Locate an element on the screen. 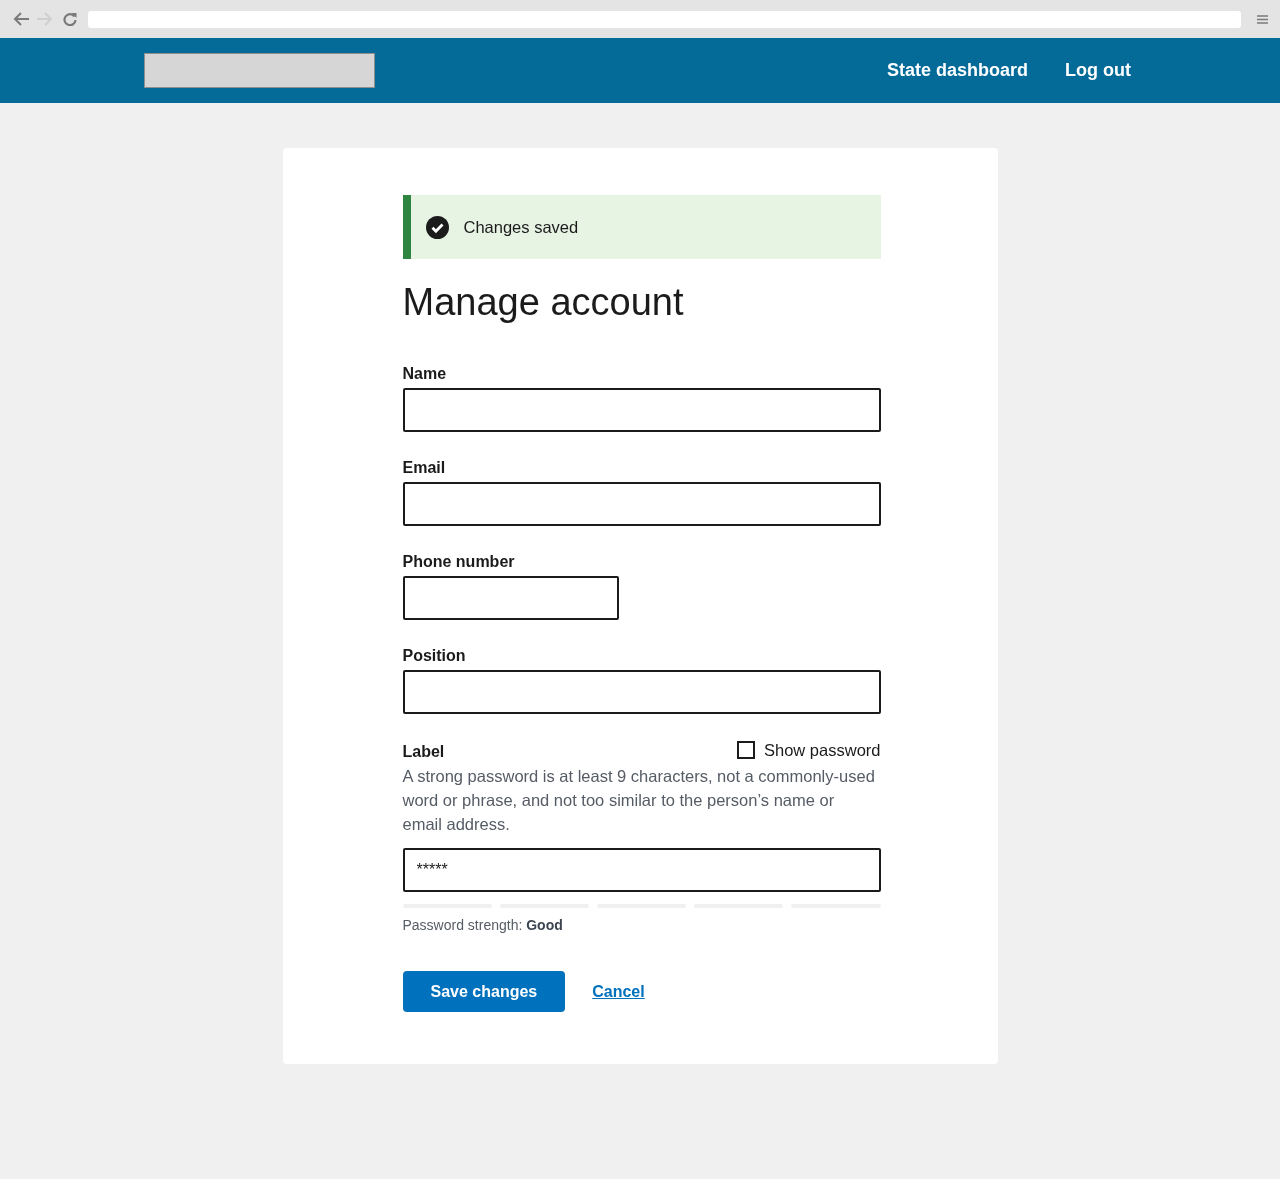 The image size is (1280, 1179). password-strength-text: Password strength: Good is located at coordinates (483, 925).